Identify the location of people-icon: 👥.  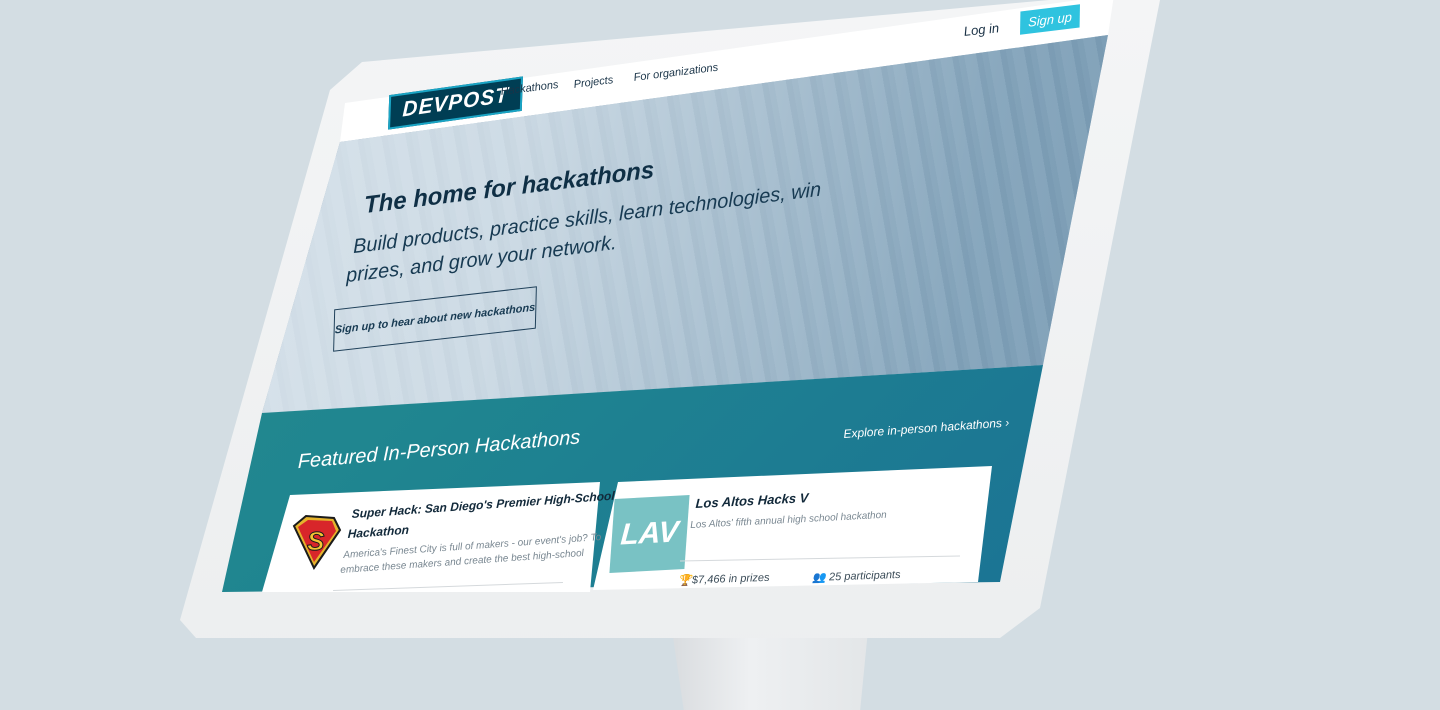
(819, 577).